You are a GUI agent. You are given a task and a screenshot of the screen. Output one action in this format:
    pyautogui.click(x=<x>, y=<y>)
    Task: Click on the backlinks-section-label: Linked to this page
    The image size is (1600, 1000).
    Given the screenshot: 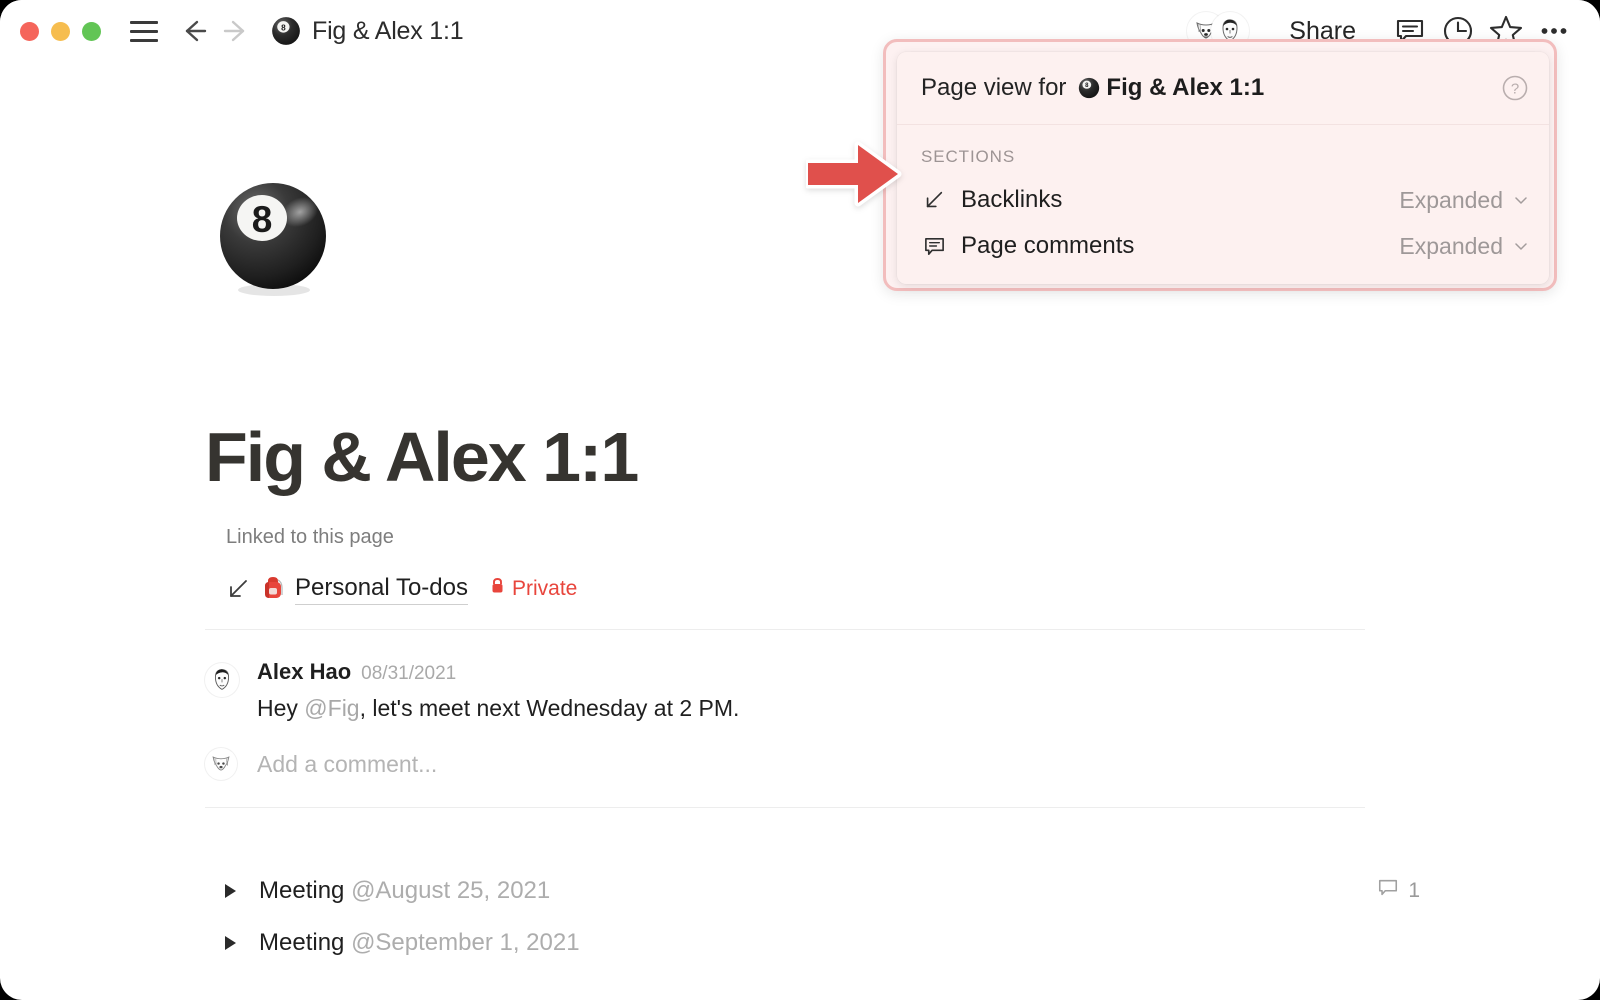 What is the action you would take?
    pyautogui.click(x=310, y=537)
    